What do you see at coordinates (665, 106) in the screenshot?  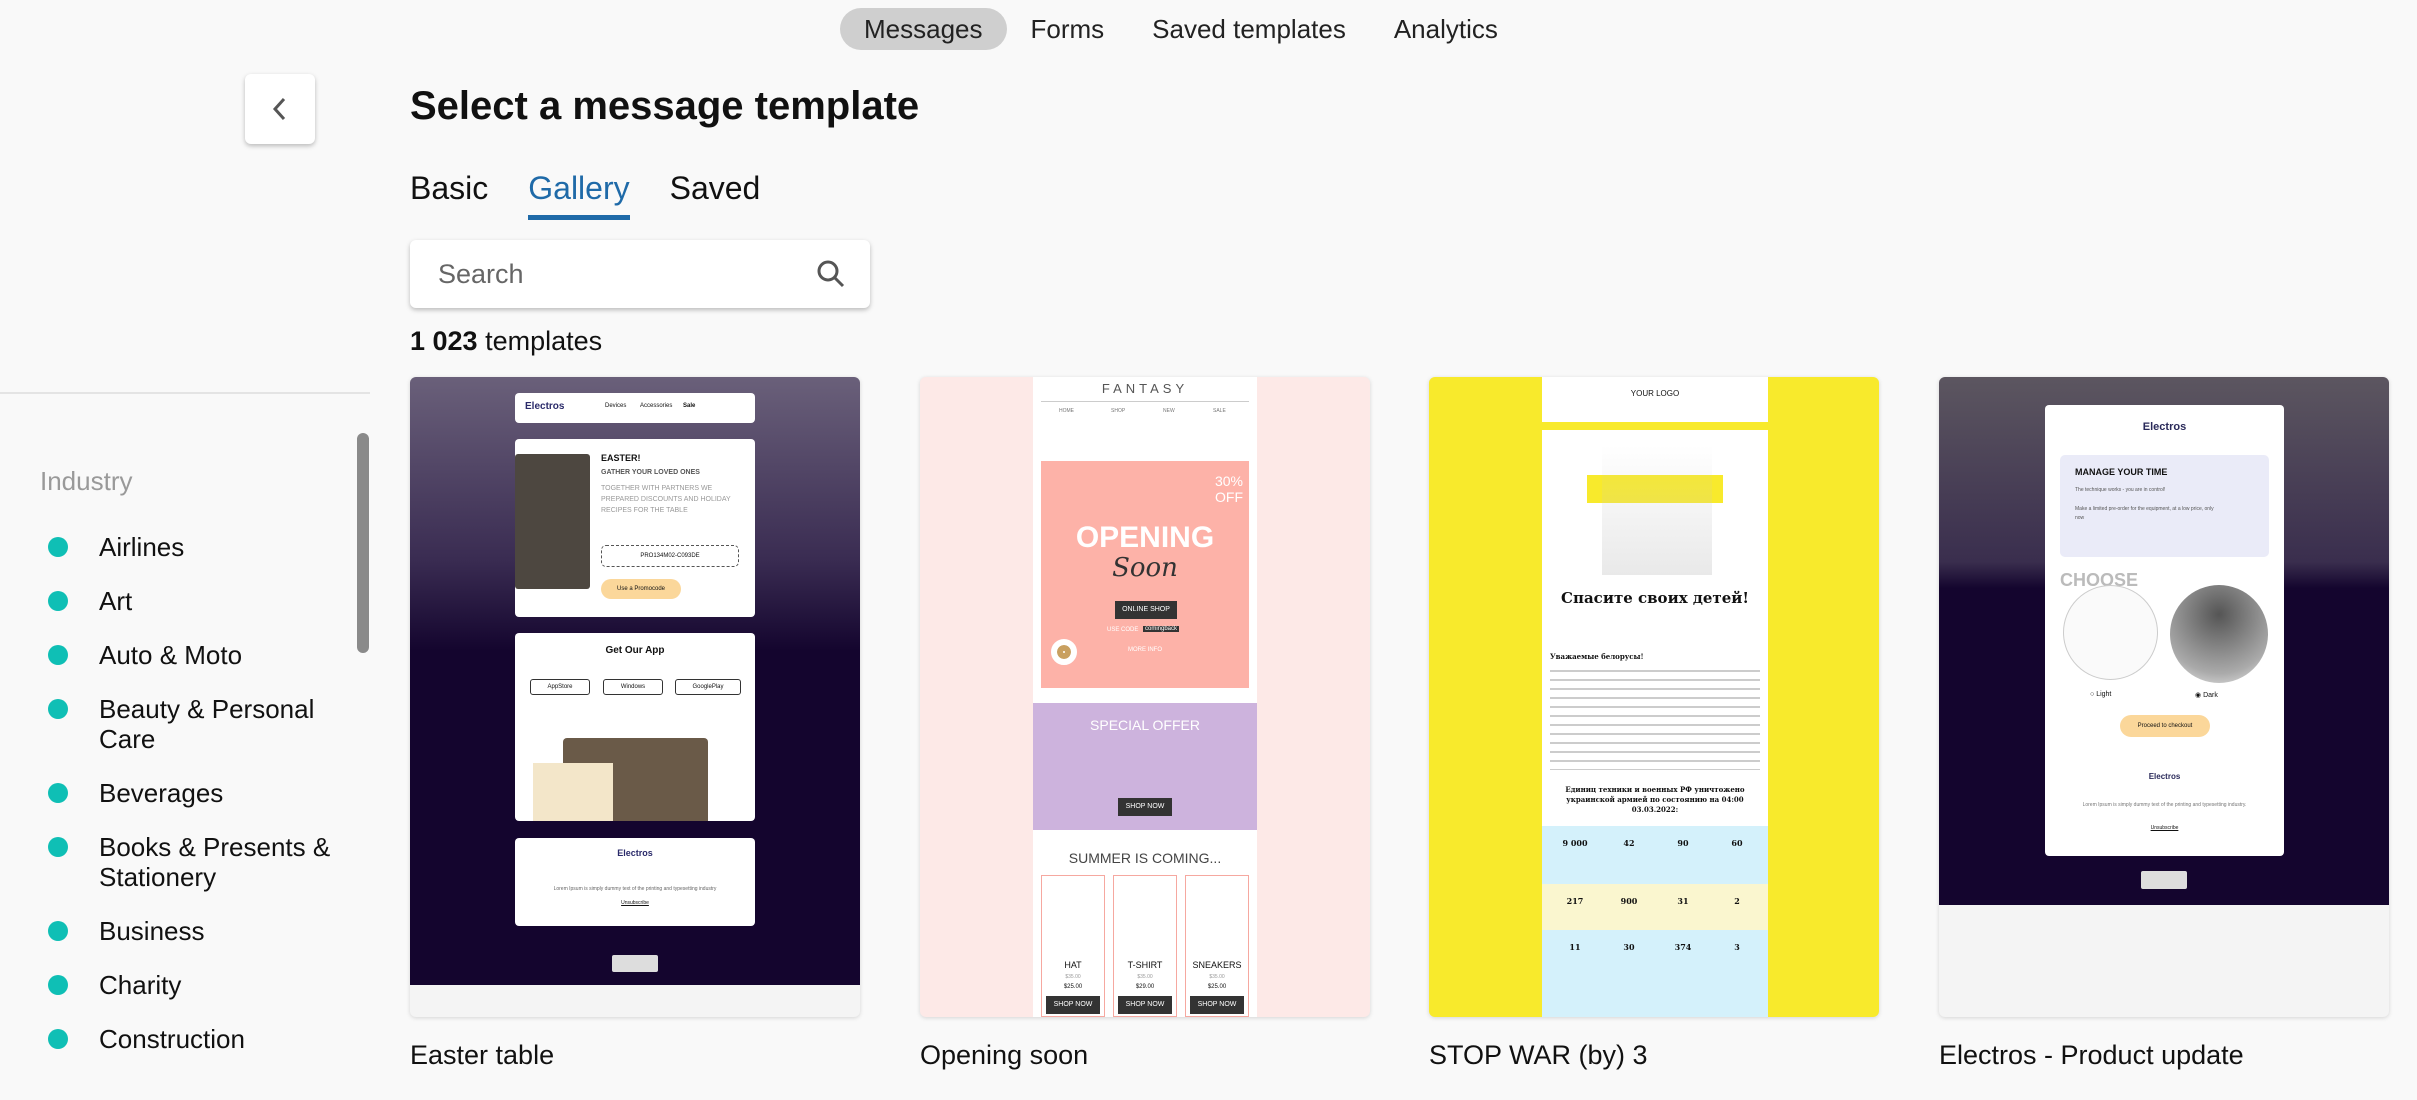 I see `page-title: Select a message template` at bounding box center [665, 106].